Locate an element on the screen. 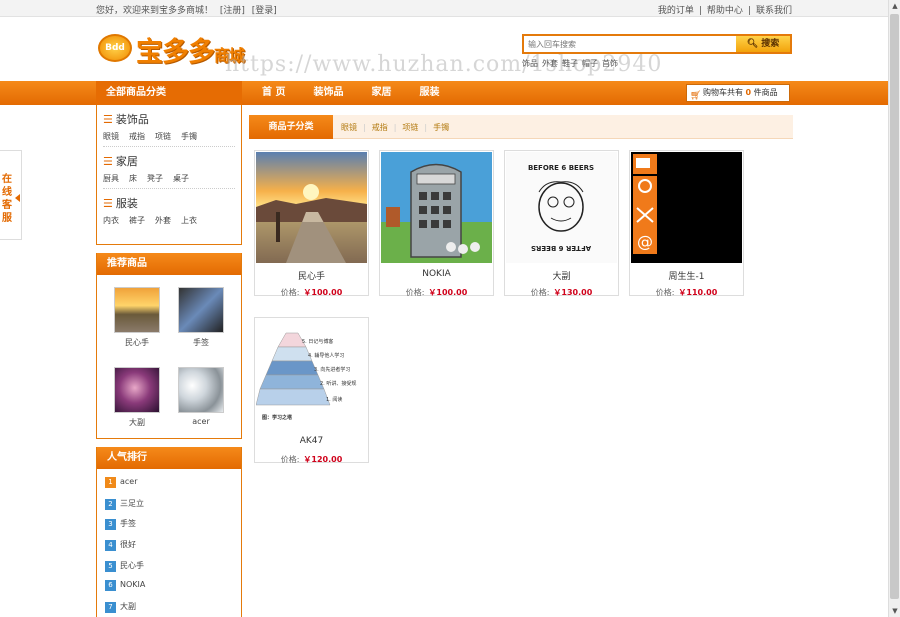 This screenshot has height=617, width=900. category-title: 家居 is located at coordinates (127, 161).